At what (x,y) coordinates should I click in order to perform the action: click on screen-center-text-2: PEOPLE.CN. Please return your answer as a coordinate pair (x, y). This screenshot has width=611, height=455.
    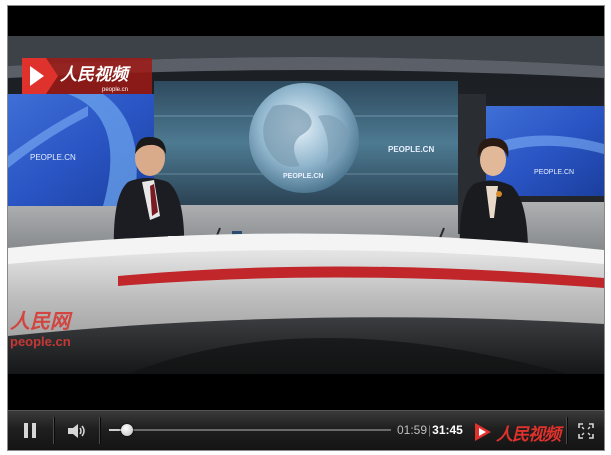
    Looking at the image, I should click on (303, 176).